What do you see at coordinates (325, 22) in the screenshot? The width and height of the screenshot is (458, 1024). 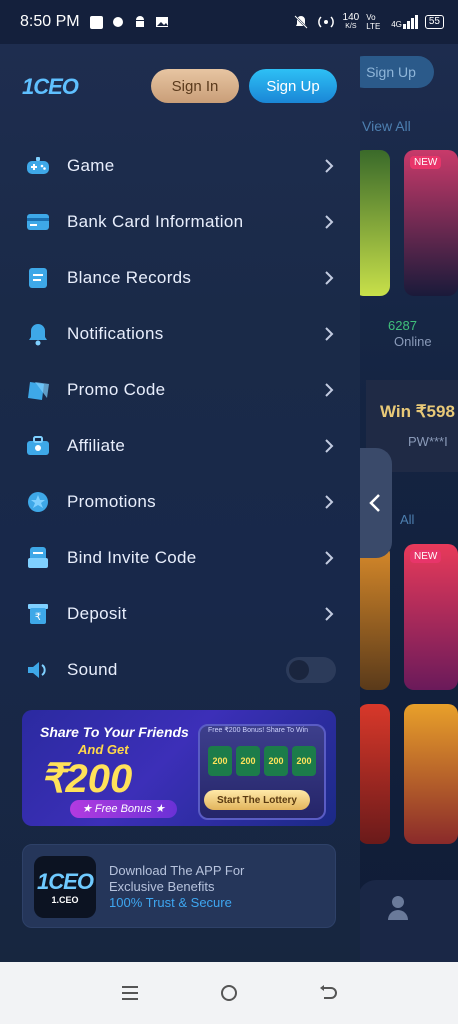 I see `hotspot-icon` at bounding box center [325, 22].